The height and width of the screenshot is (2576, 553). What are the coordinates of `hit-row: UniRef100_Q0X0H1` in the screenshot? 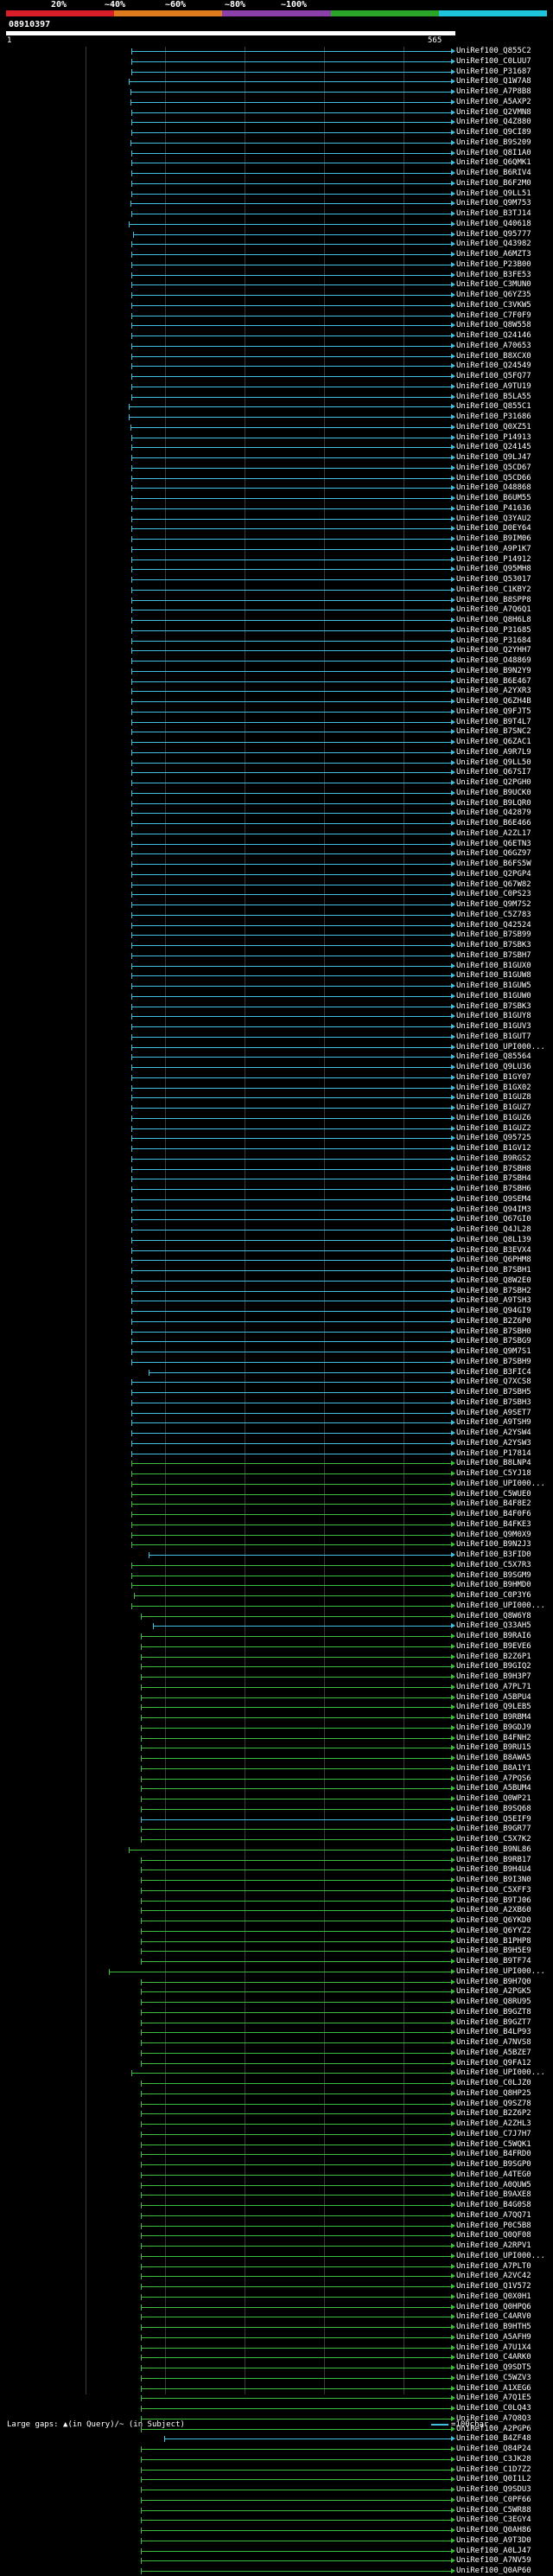 It's located at (276, 2297).